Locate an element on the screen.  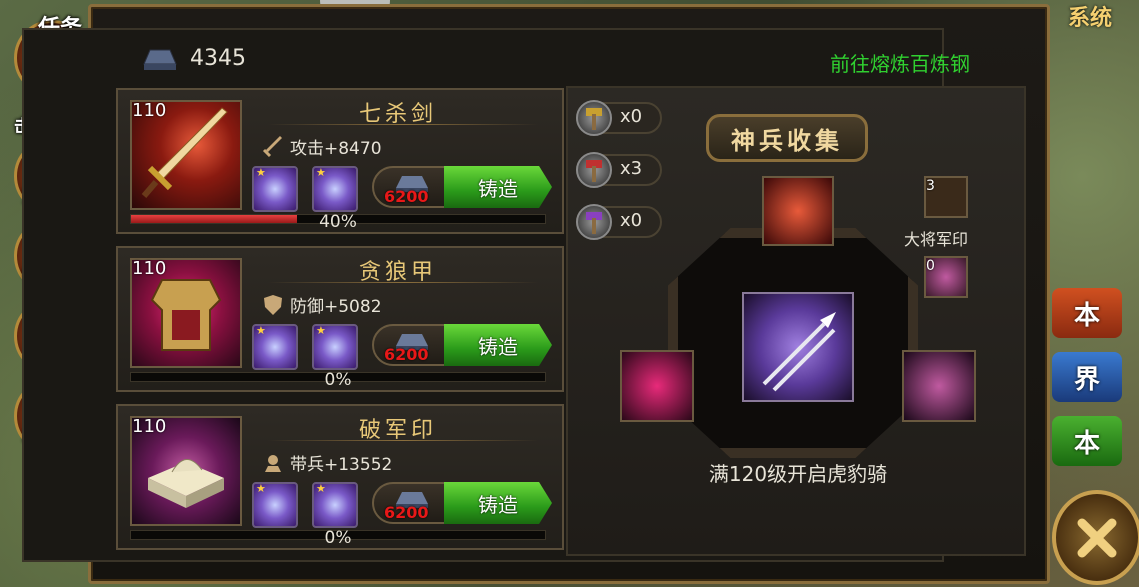
stat-text: 攻击+8470 is located at coordinates (336, 149).